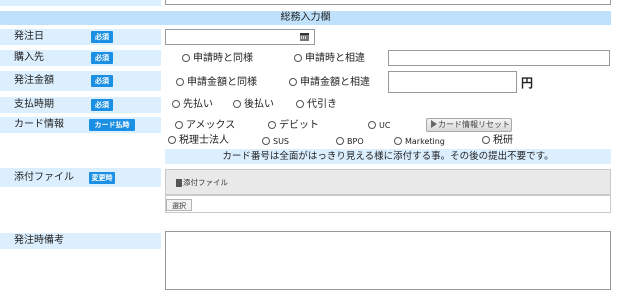  I want to click on card-option-amex: アメックス, so click(205, 126).